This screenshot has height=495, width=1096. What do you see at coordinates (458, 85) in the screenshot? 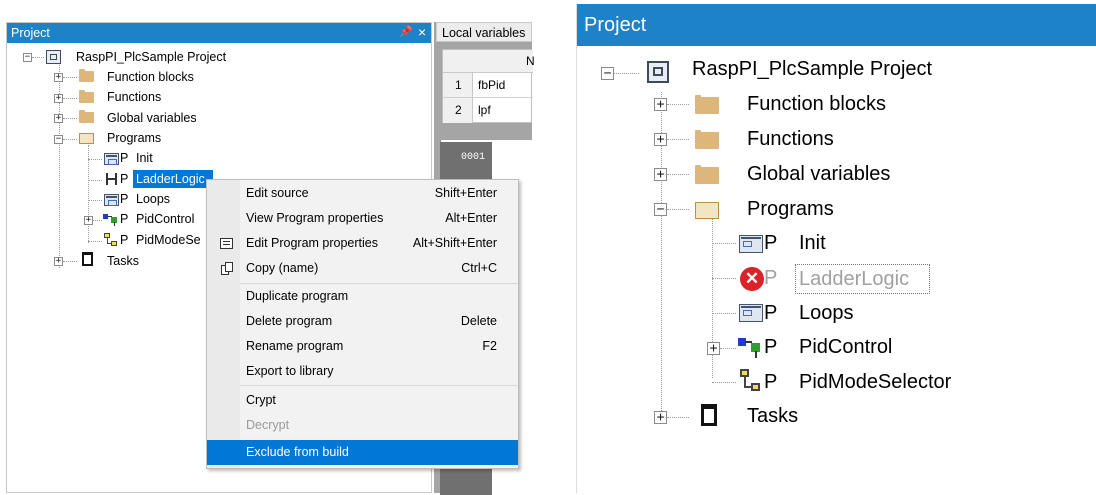
I see `grid-row-number: 1` at bounding box center [458, 85].